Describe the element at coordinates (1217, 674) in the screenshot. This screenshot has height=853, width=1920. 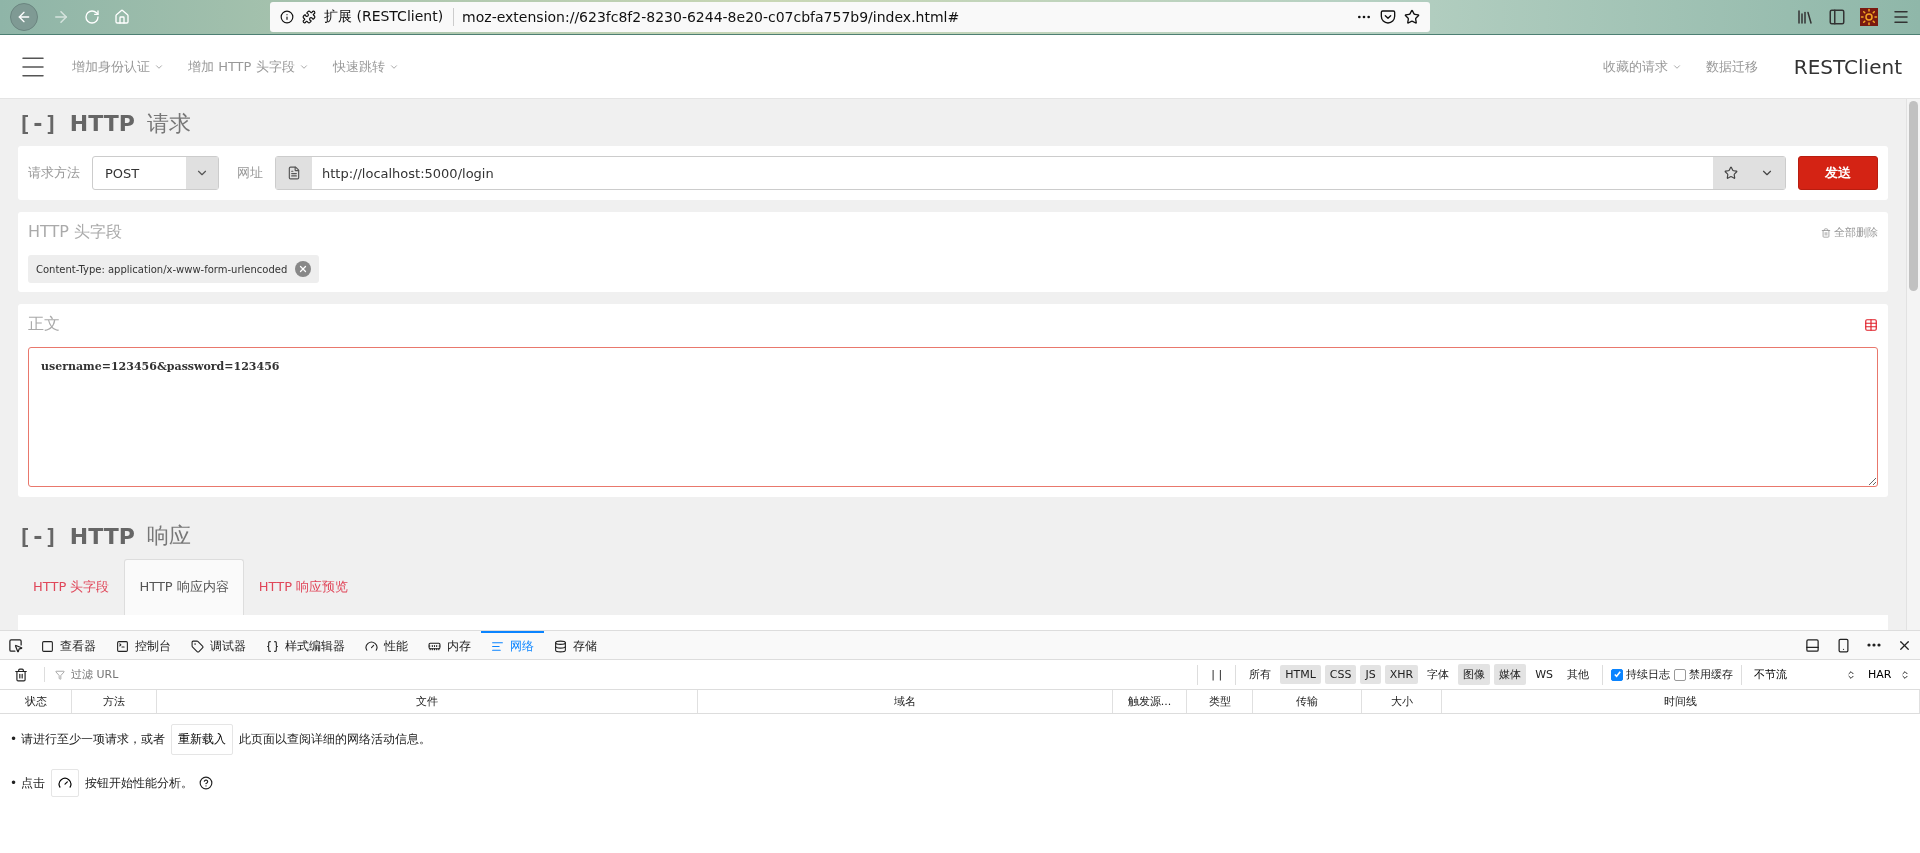
I see `pause-button: | |` at that location.